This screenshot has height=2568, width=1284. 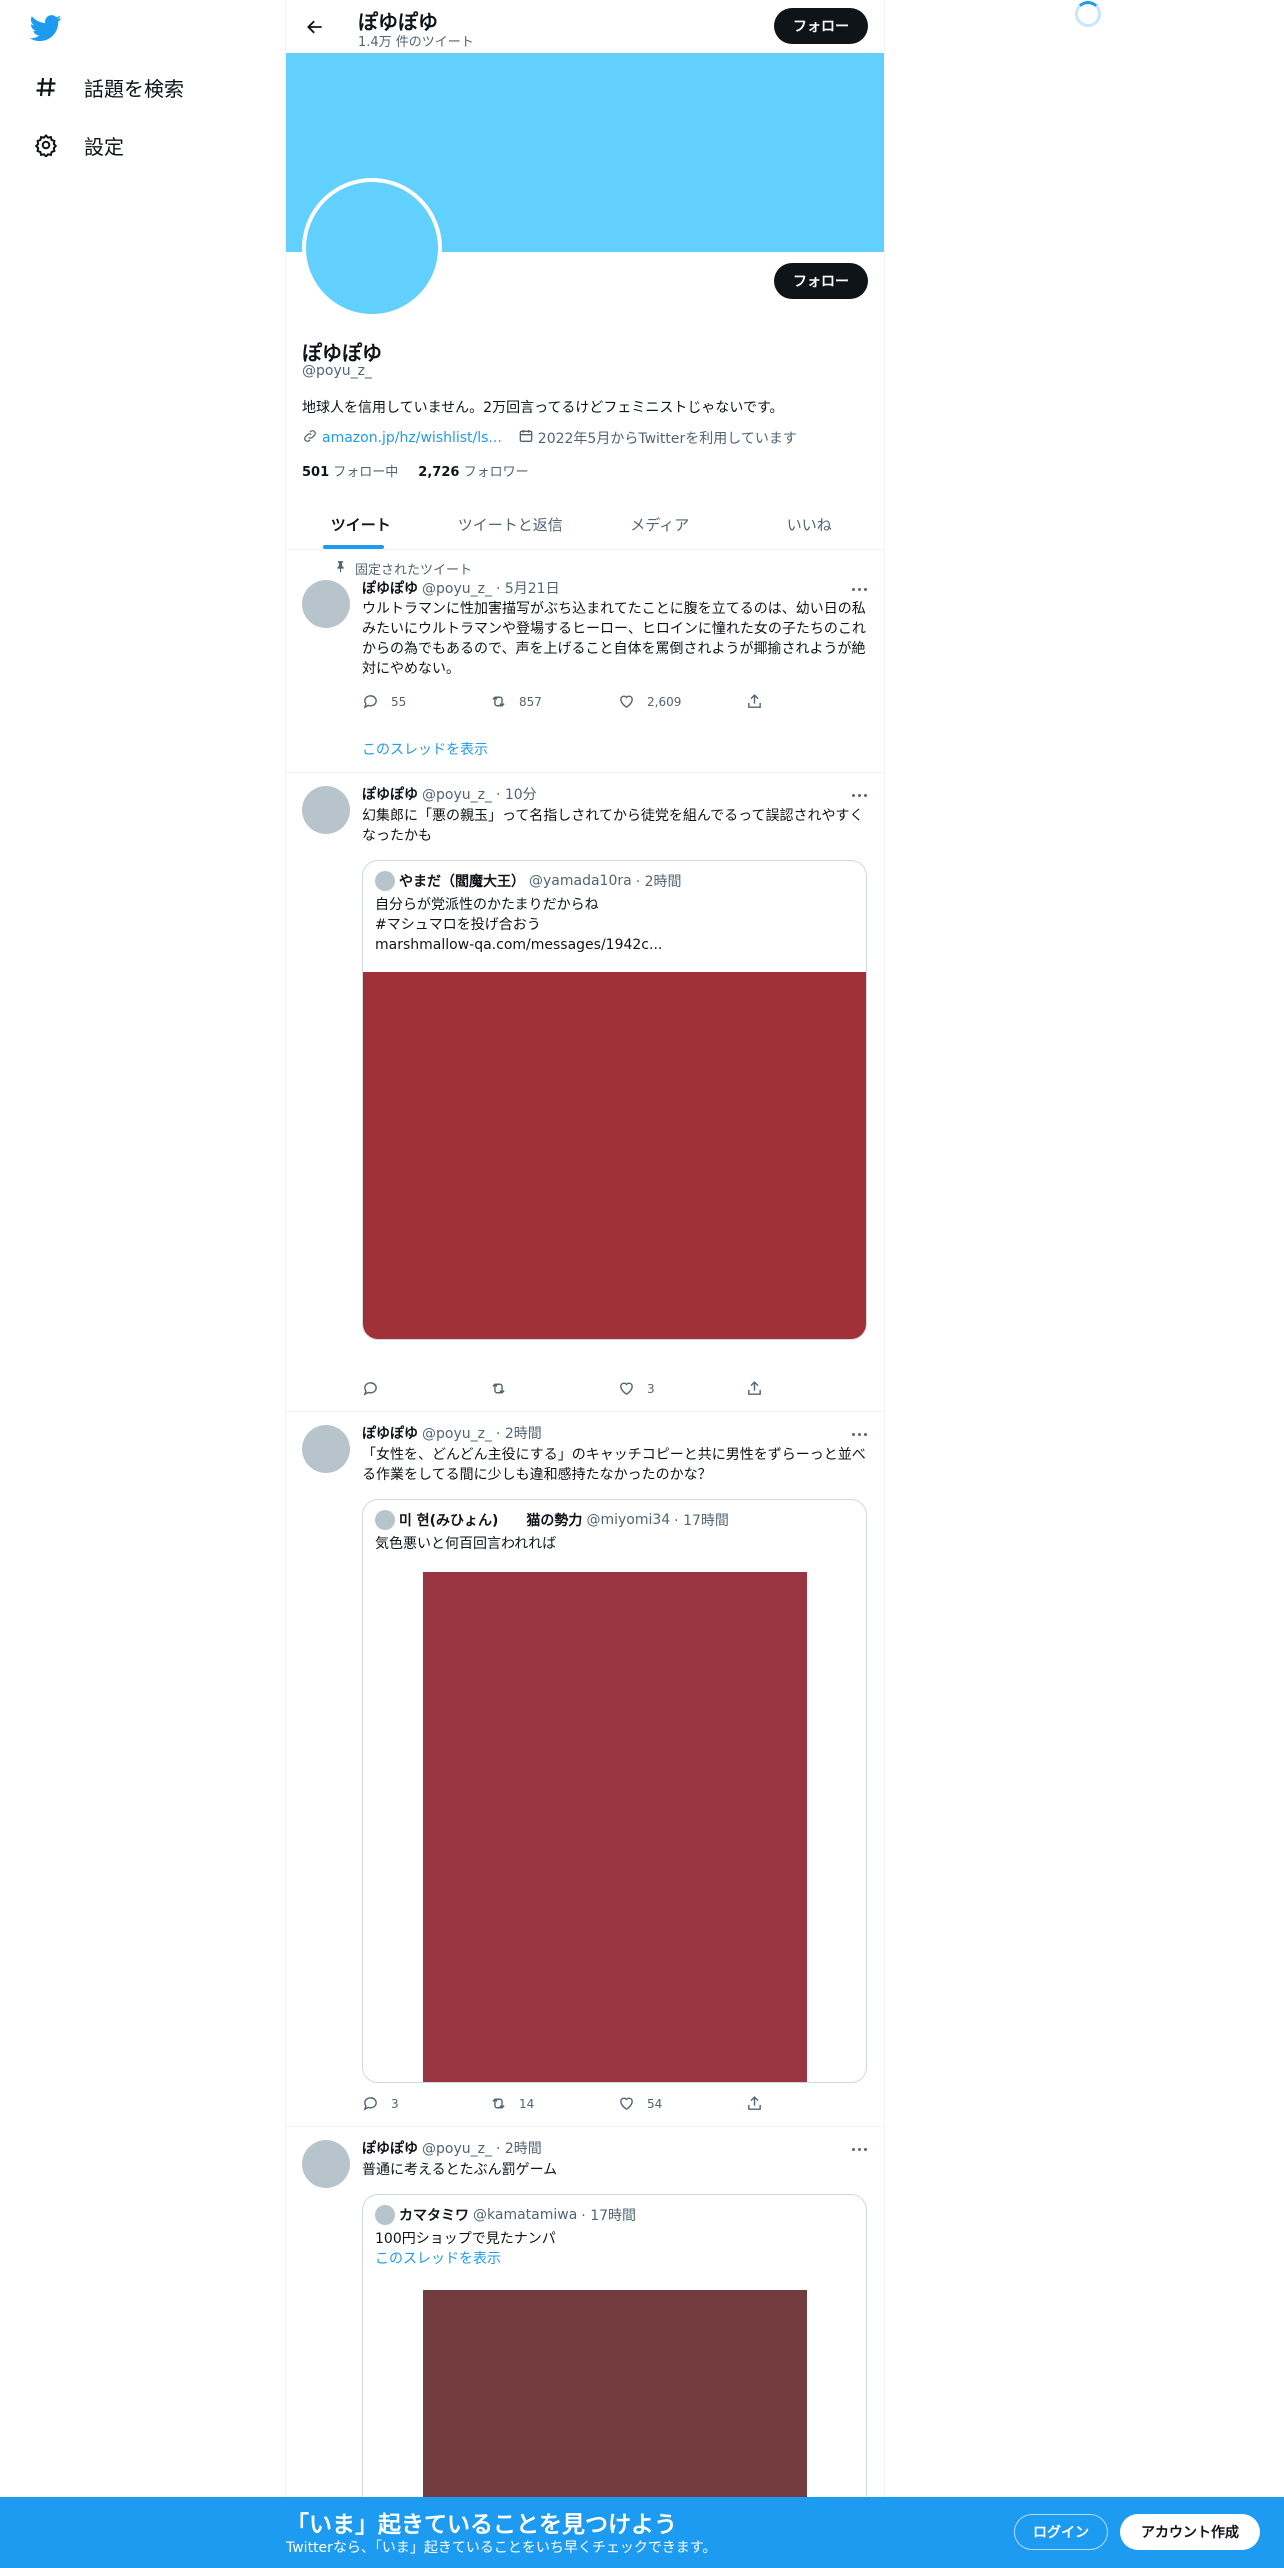 I want to click on tweet-actions: 3 14 54, so click(x=618, y=2103).